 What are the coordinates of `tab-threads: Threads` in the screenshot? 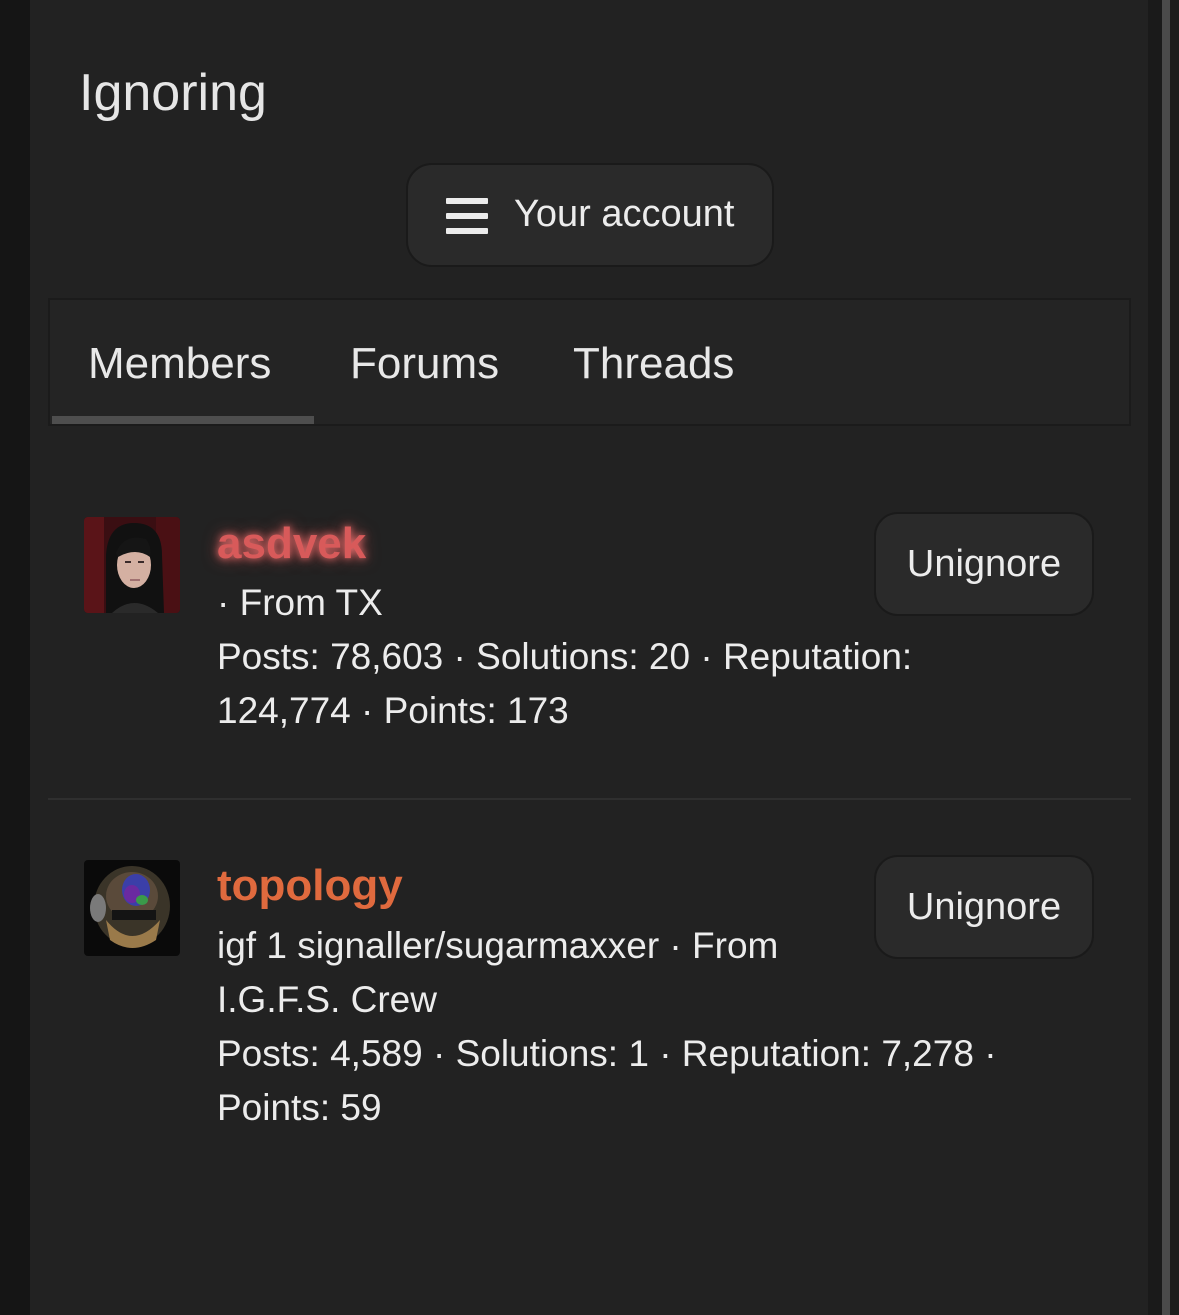 It's located at (653, 364).